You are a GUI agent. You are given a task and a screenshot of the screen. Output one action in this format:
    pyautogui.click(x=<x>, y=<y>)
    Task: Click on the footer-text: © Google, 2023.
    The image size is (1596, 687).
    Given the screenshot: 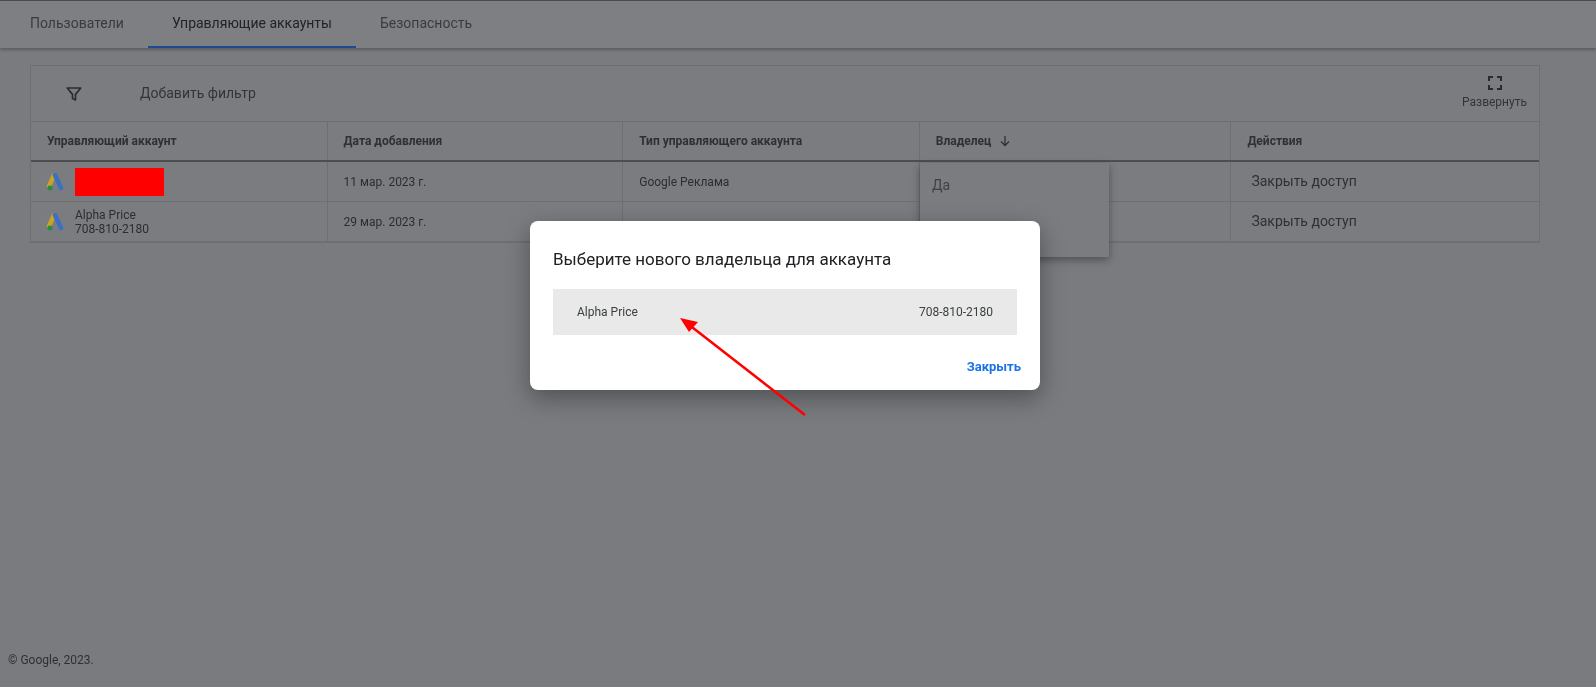 What is the action you would take?
    pyautogui.click(x=51, y=660)
    